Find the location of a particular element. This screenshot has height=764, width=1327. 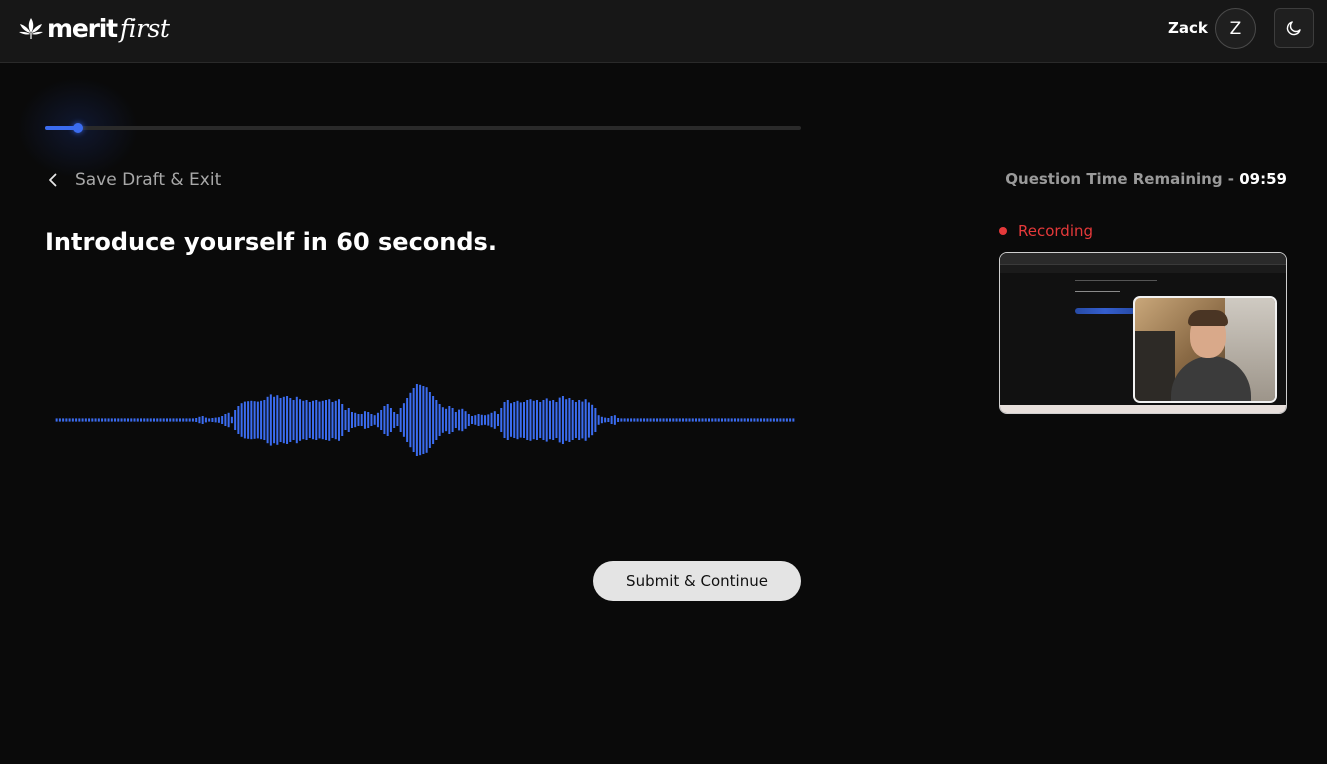

theme-toggle-button is located at coordinates (1294, 28).